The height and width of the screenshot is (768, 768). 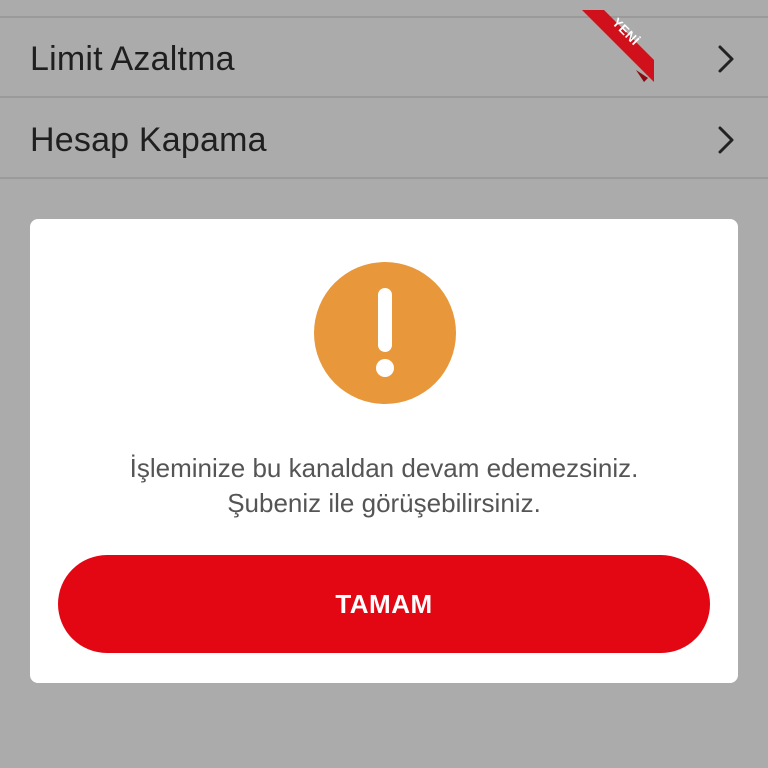 I want to click on menu-item-hesap-kapama: Hesap Kapama, so click(x=384, y=139).